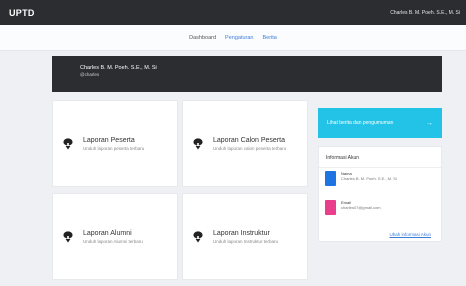  I want to click on nav-berita: Berita, so click(270, 38).